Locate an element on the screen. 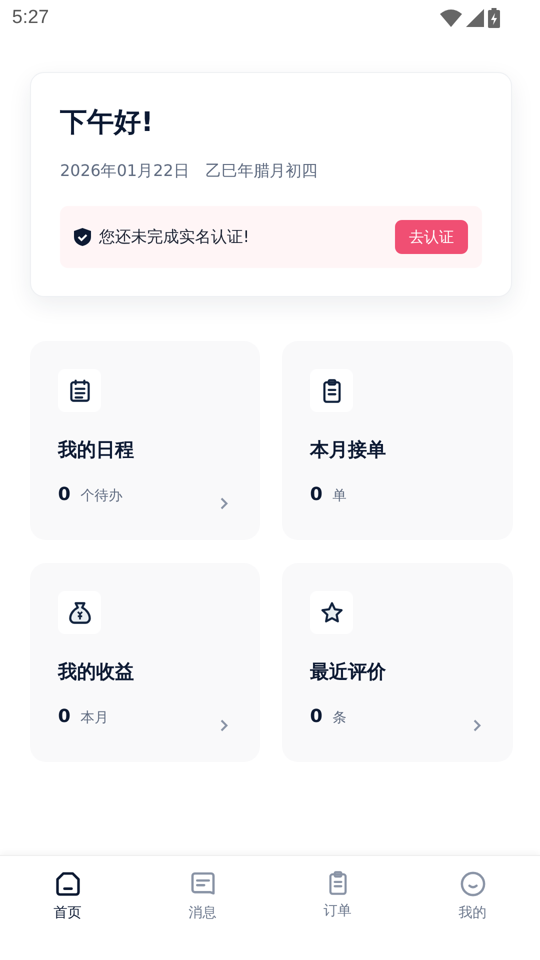 Image resolution: width=540 pixels, height=960 pixels. date-text: 2026年01月22日 is located at coordinates (125, 171).